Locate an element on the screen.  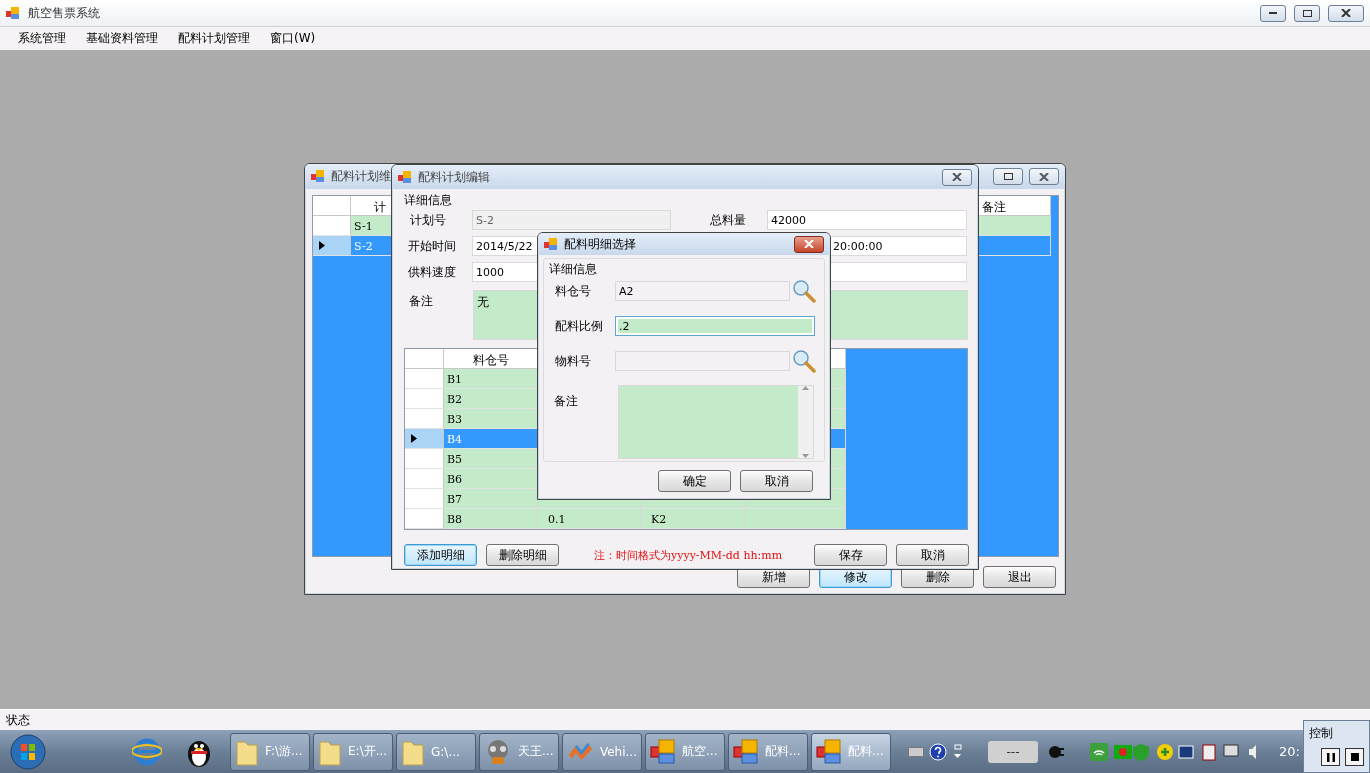
browser-icon is located at coordinates (147, 751).